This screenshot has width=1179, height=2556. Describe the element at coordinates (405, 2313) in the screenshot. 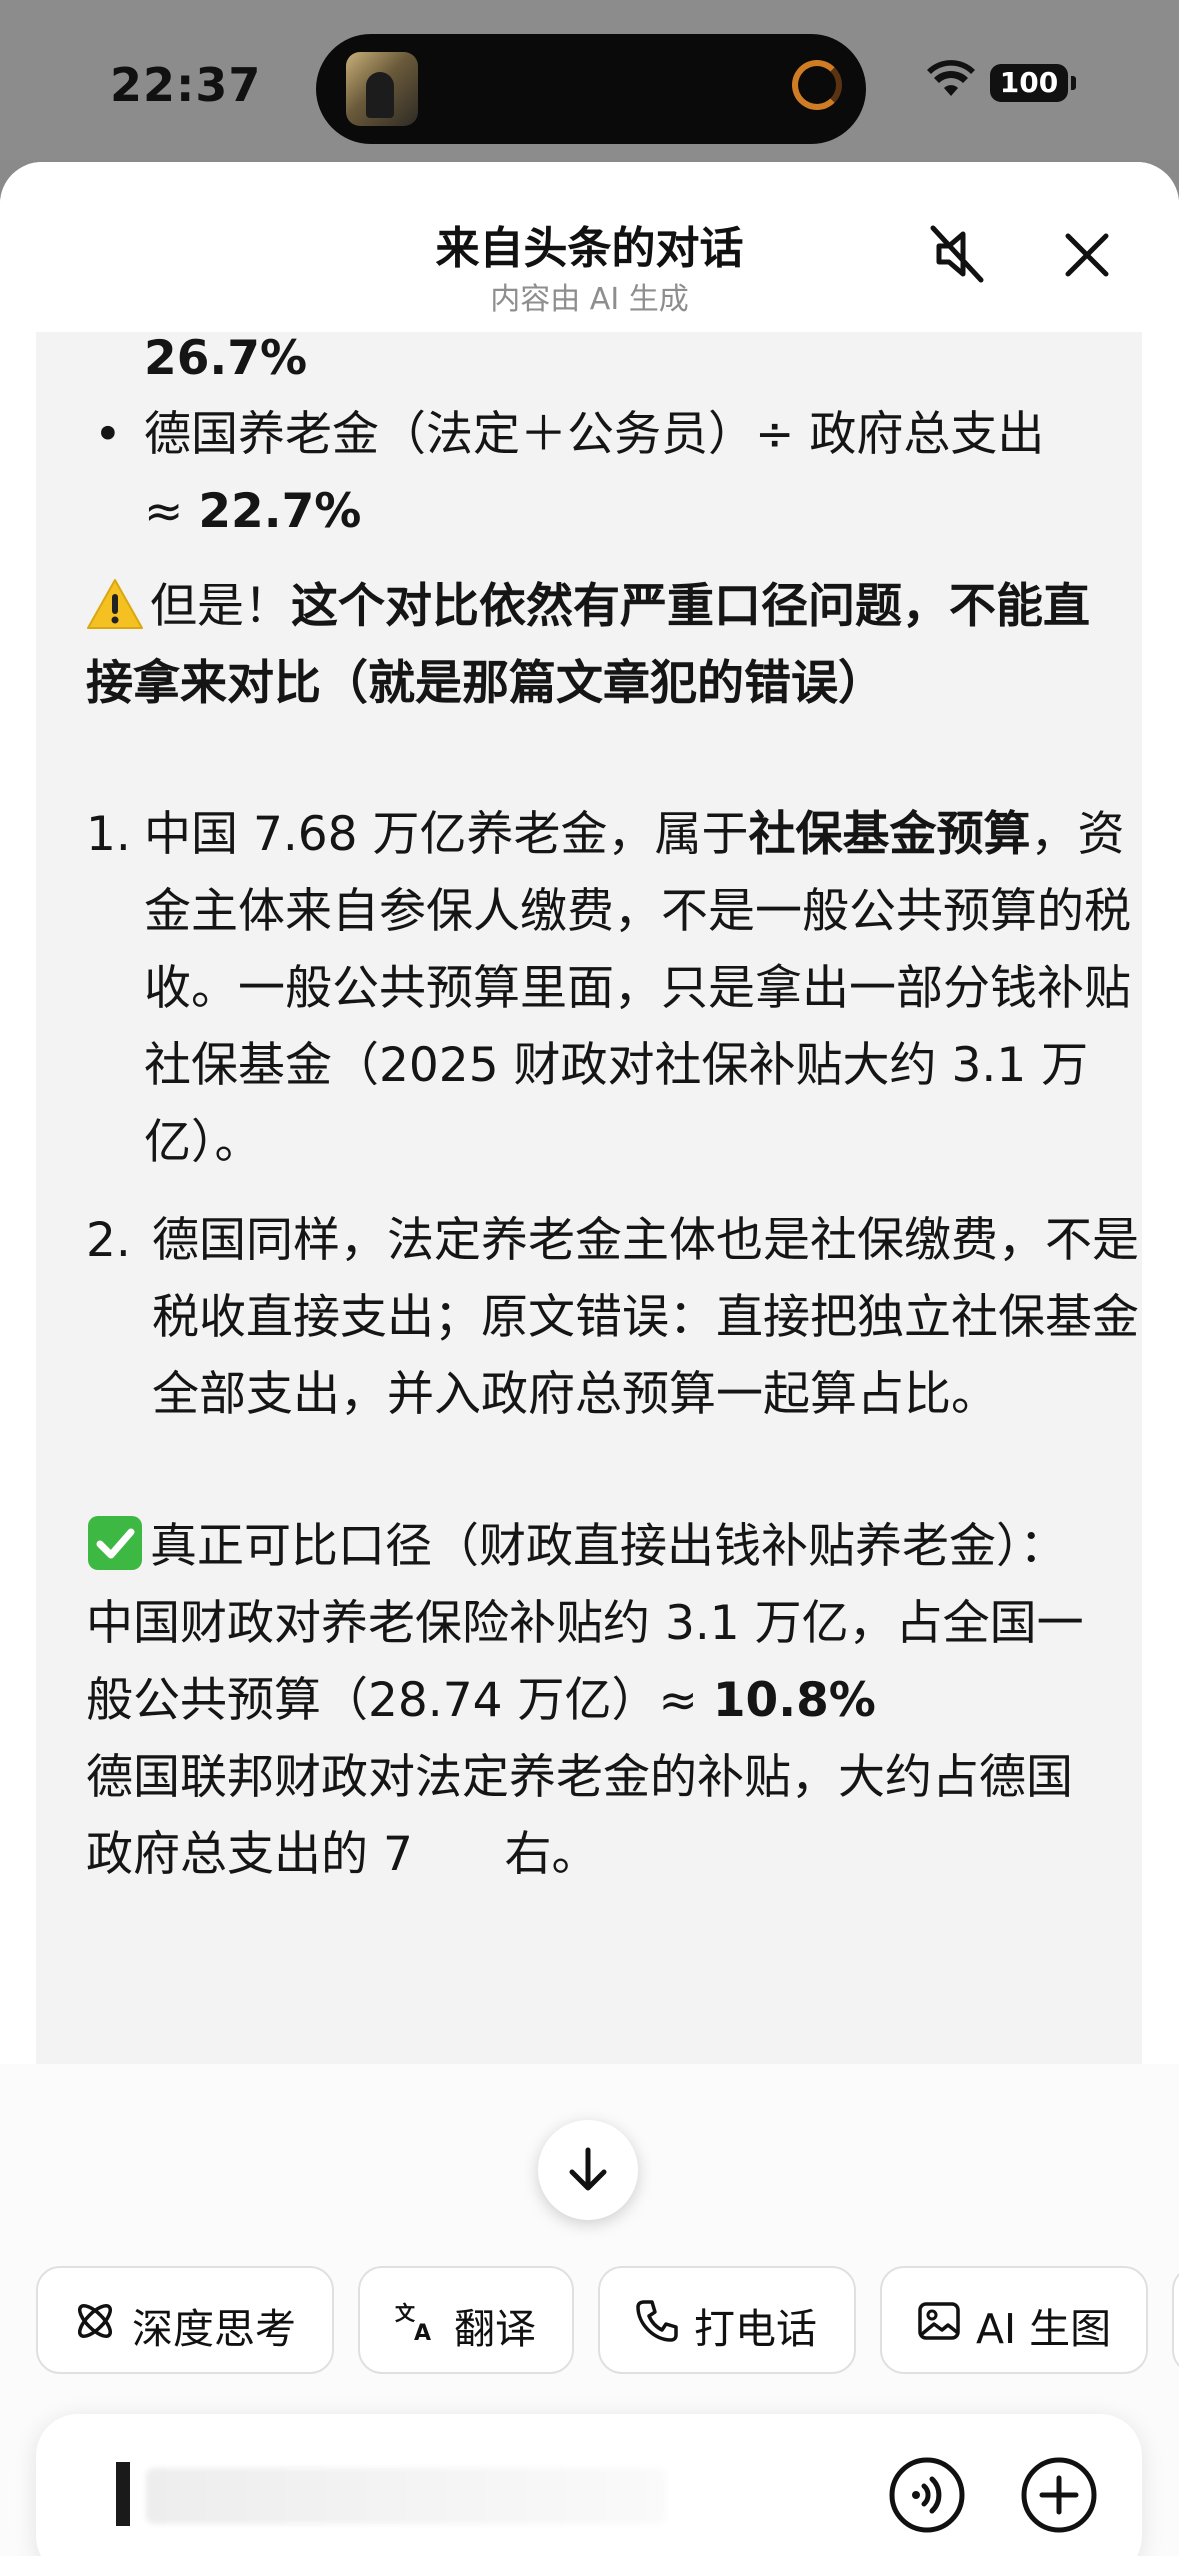

I see `svg-text: 文` at that location.